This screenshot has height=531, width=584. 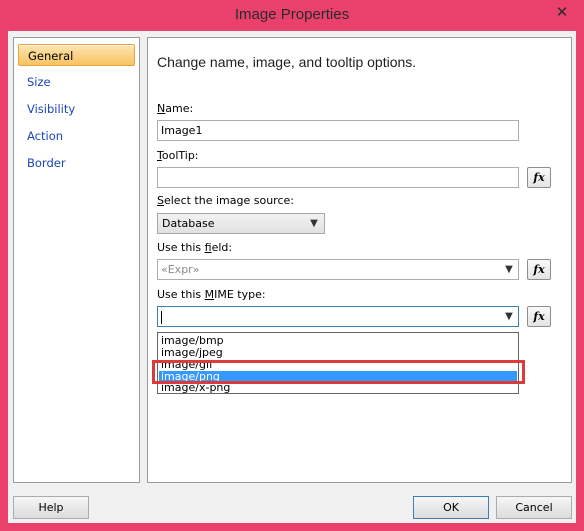 What do you see at coordinates (287, 62) in the screenshot?
I see `panel-heading: Change name, image, and tooltip options.` at bounding box center [287, 62].